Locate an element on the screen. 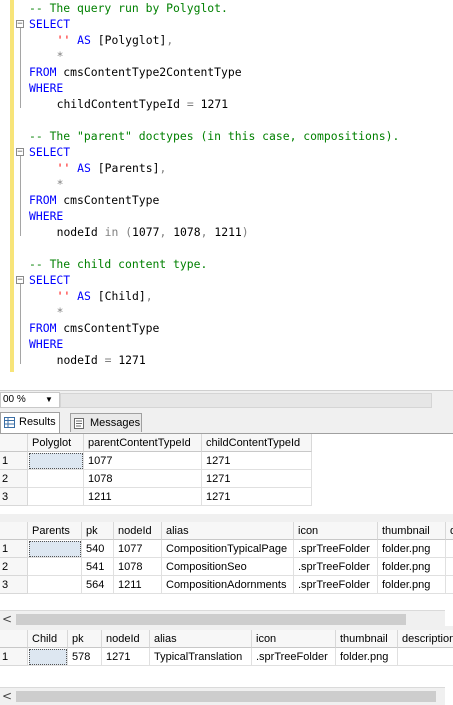 The image size is (453, 705). code-token: '' is located at coordinates (63, 40).